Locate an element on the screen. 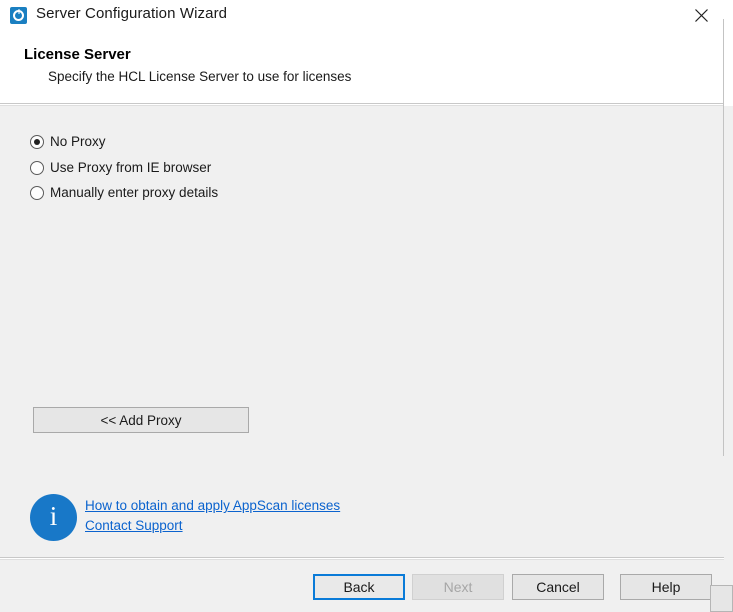 The width and height of the screenshot is (733, 612). page-title: License Server is located at coordinates (77, 54).